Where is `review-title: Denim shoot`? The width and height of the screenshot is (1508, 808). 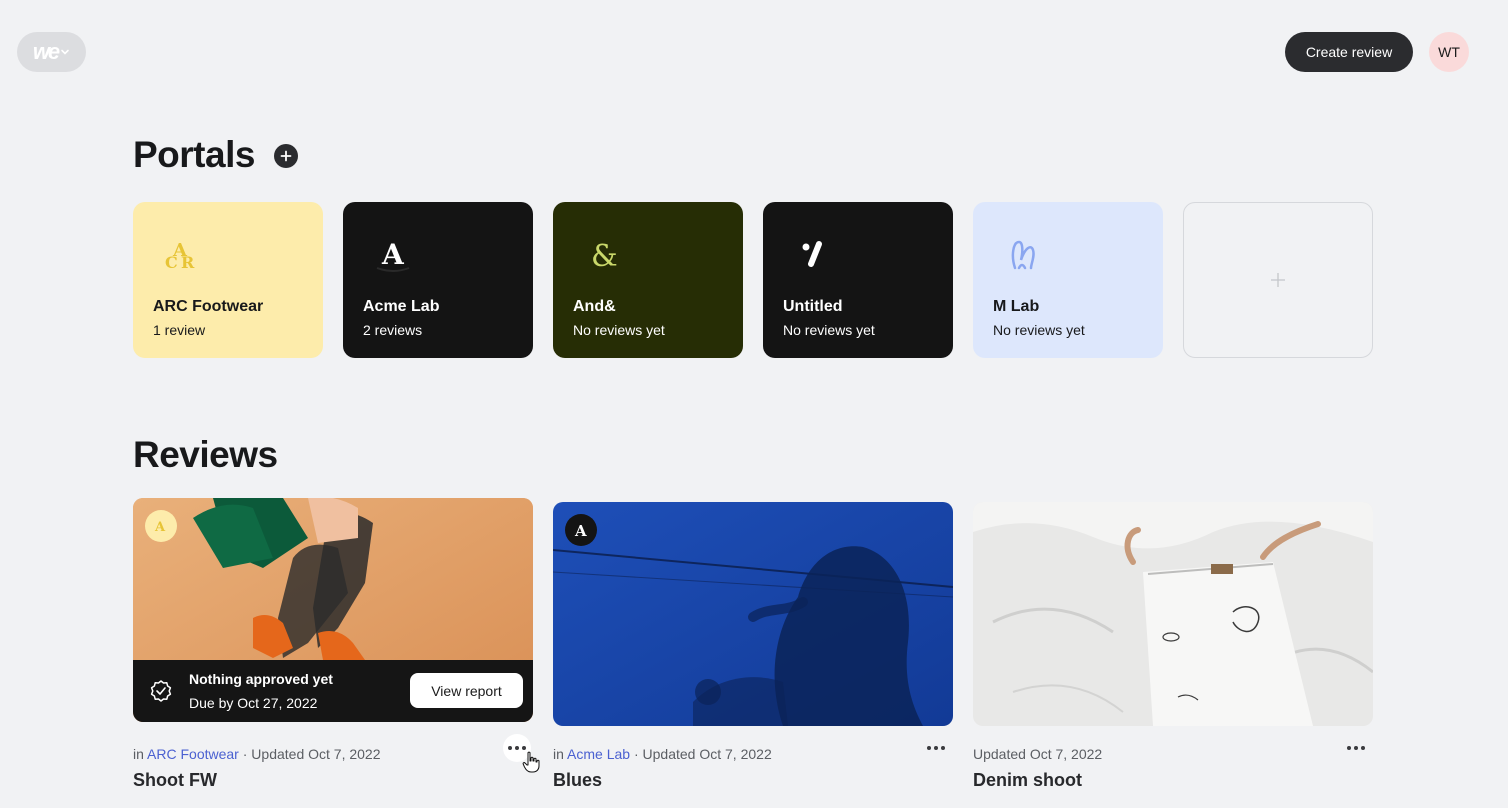 review-title: Denim shoot is located at coordinates (1027, 780).